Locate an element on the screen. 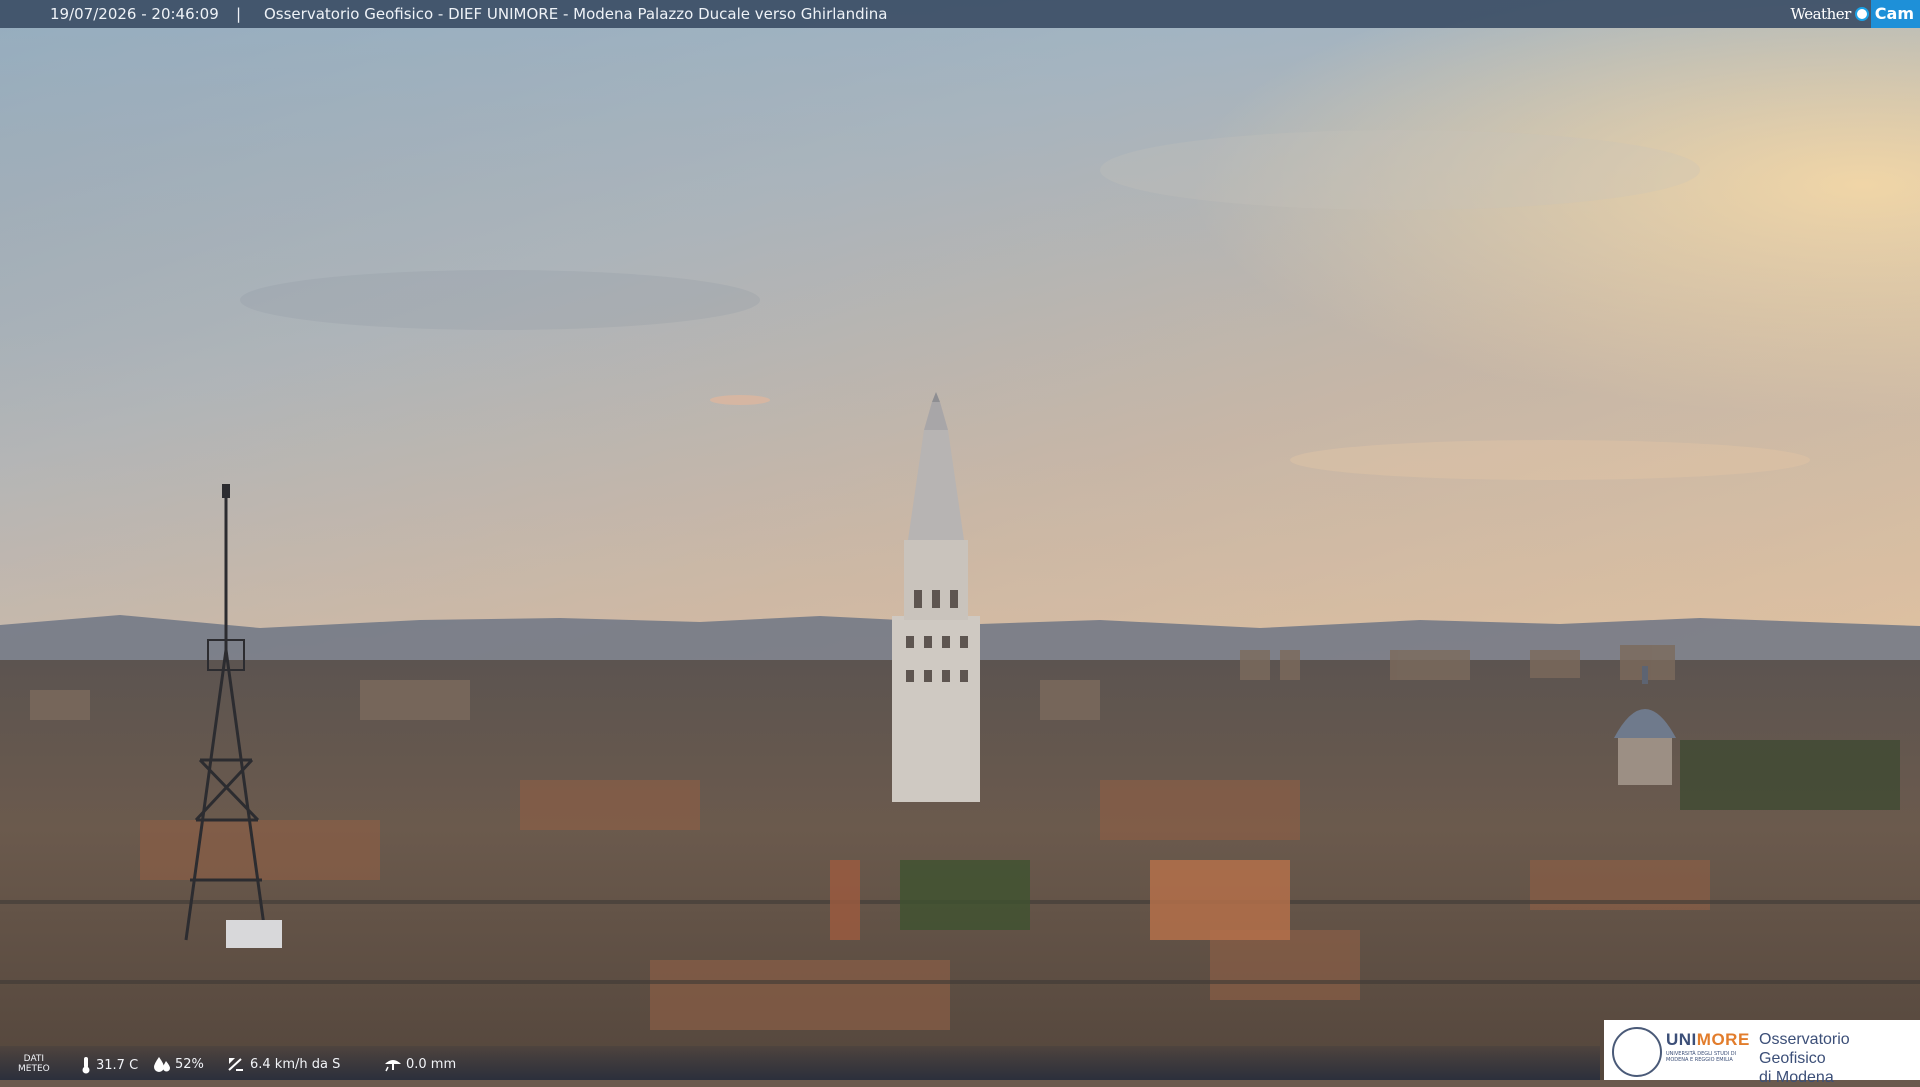 The height and width of the screenshot is (1087, 1920). wind-reading: 6.4 km/h da S is located at coordinates (283, 1064).